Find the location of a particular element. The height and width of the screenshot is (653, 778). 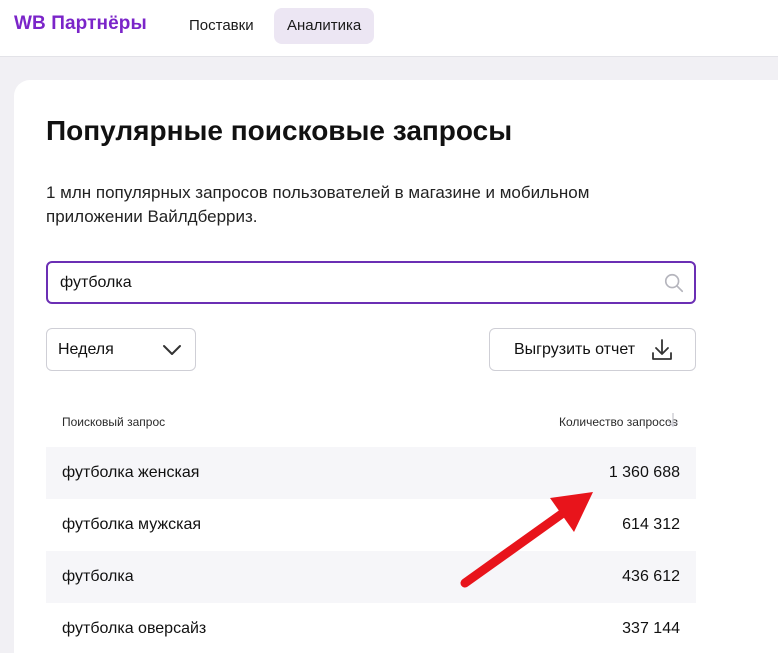

download-icon is located at coordinates (662, 349).